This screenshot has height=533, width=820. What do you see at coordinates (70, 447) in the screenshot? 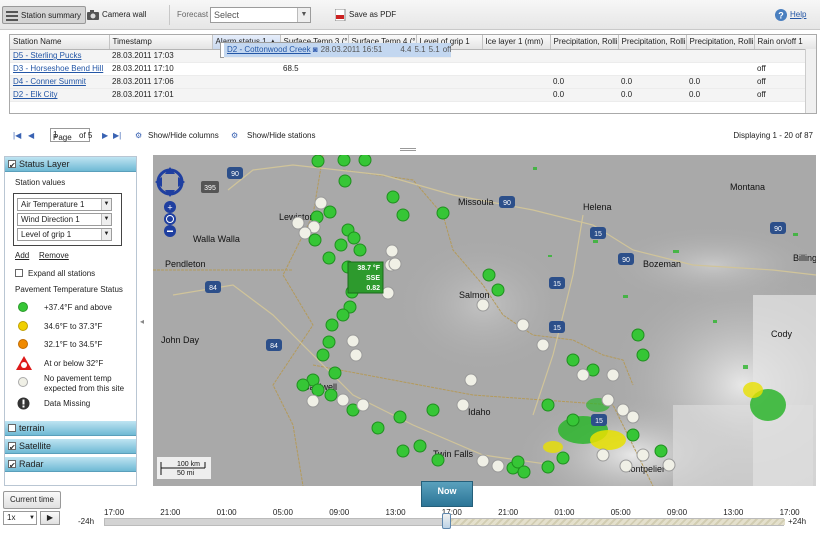
I see `satellite-header: Satellite` at bounding box center [70, 447].